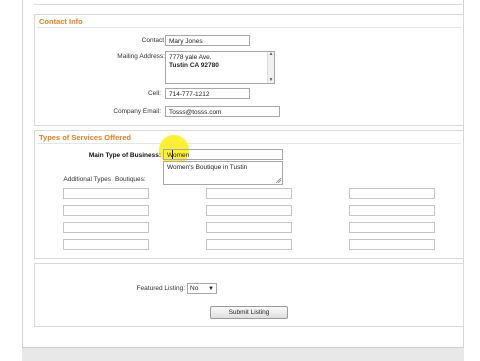  Describe the element at coordinates (202, 288) in the screenshot. I see `featured-listing-select: No ▼` at that location.